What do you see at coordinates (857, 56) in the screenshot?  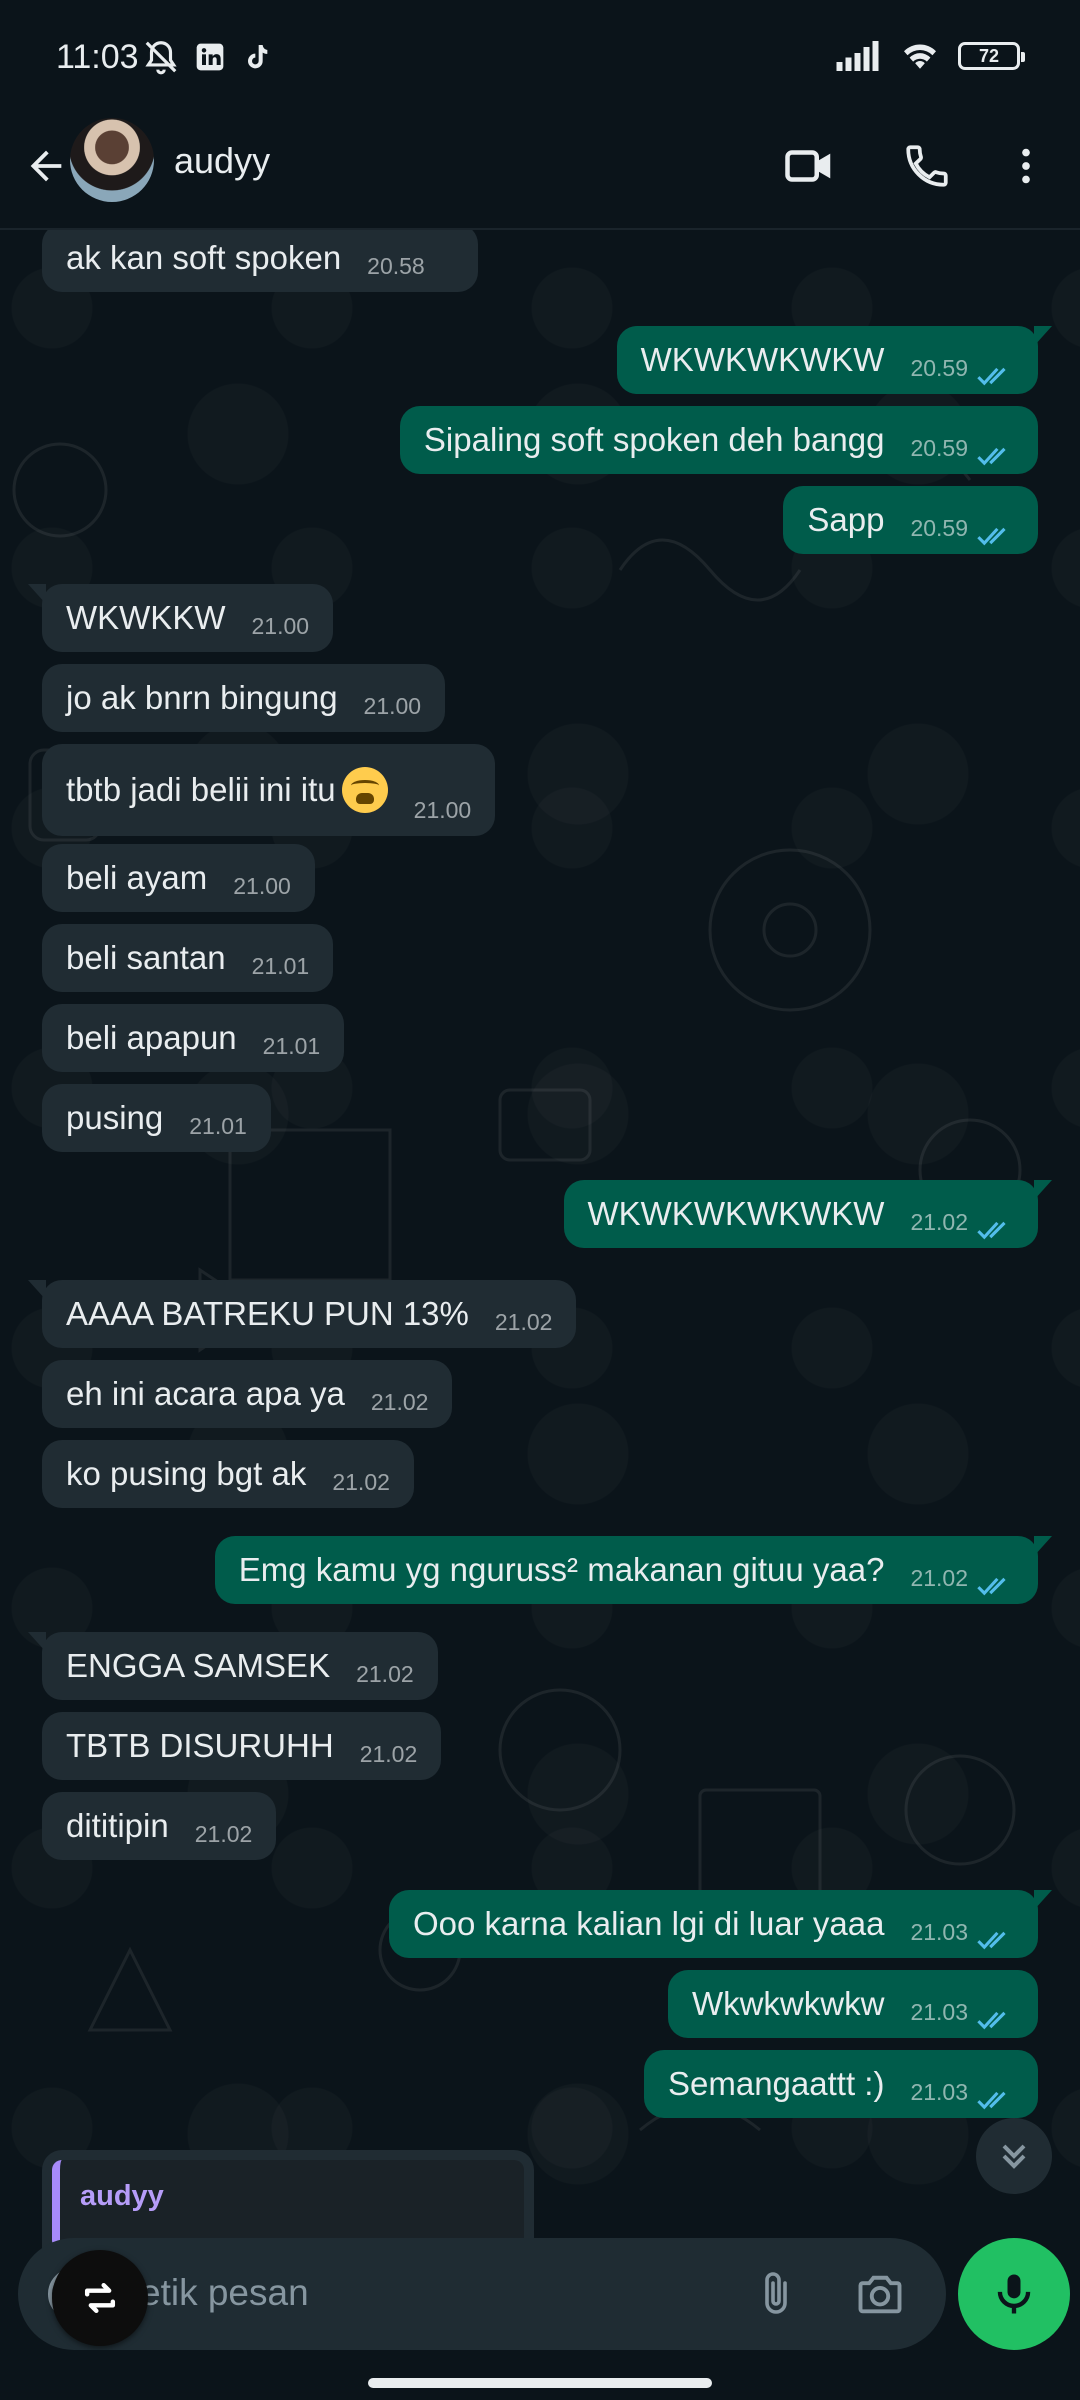 I see `signal-icon` at bounding box center [857, 56].